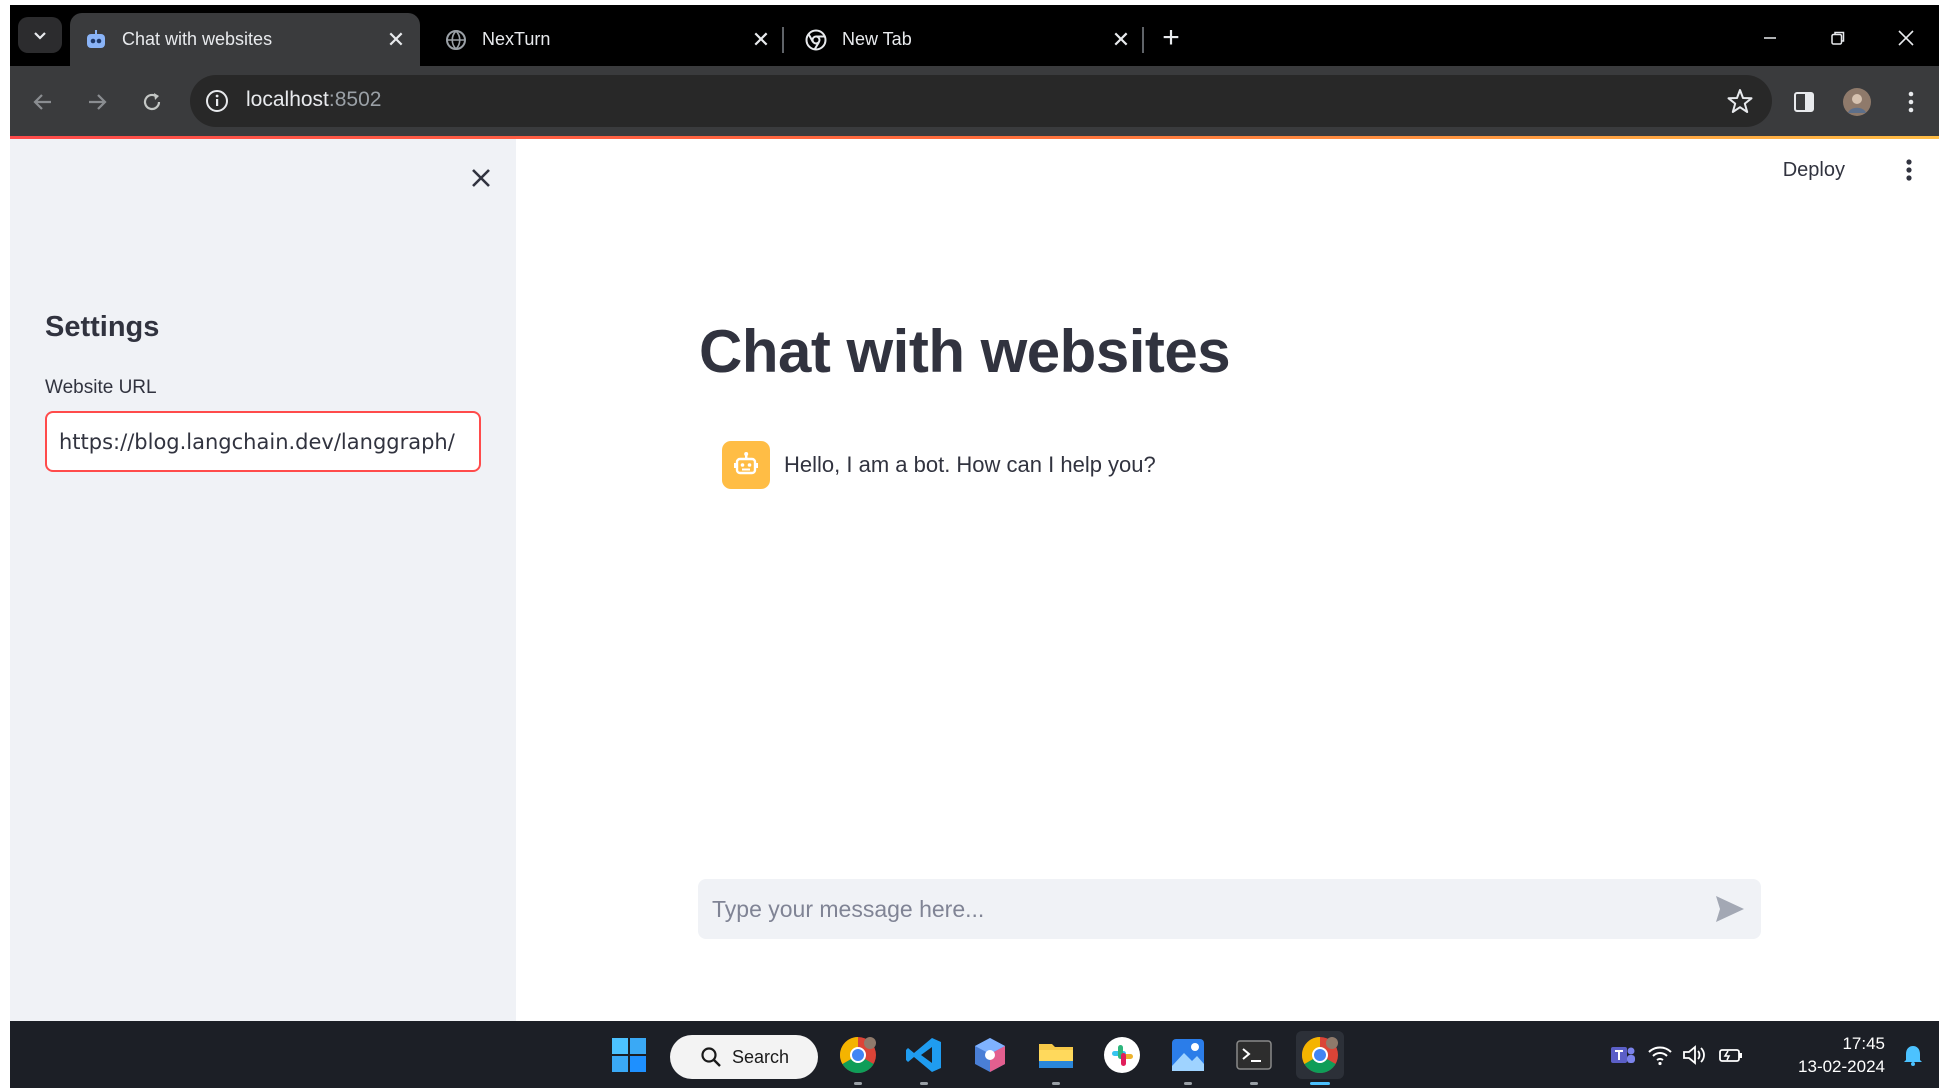 This screenshot has height=1088, width=1939. What do you see at coordinates (711, 1057) in the screenshot?
I see `search-icon` at bounding box center [711, 1057].